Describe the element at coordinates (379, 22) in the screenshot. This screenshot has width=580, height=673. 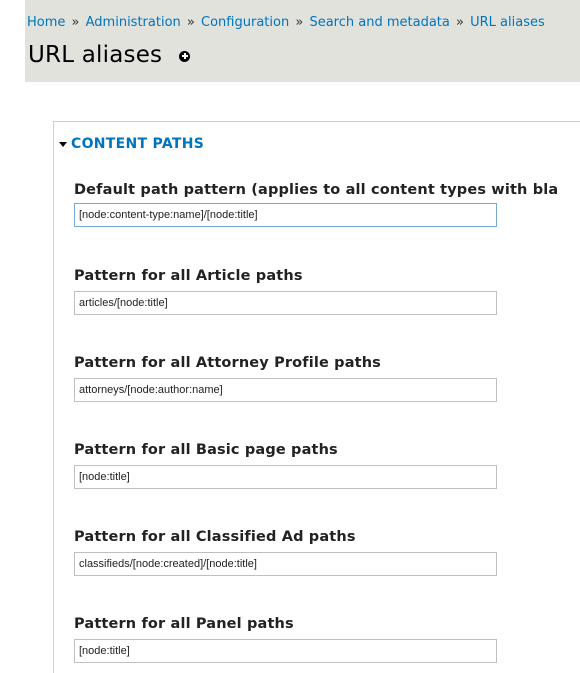
I see `breadcrumb-search-and-metadata: Search and metadata` at that location.